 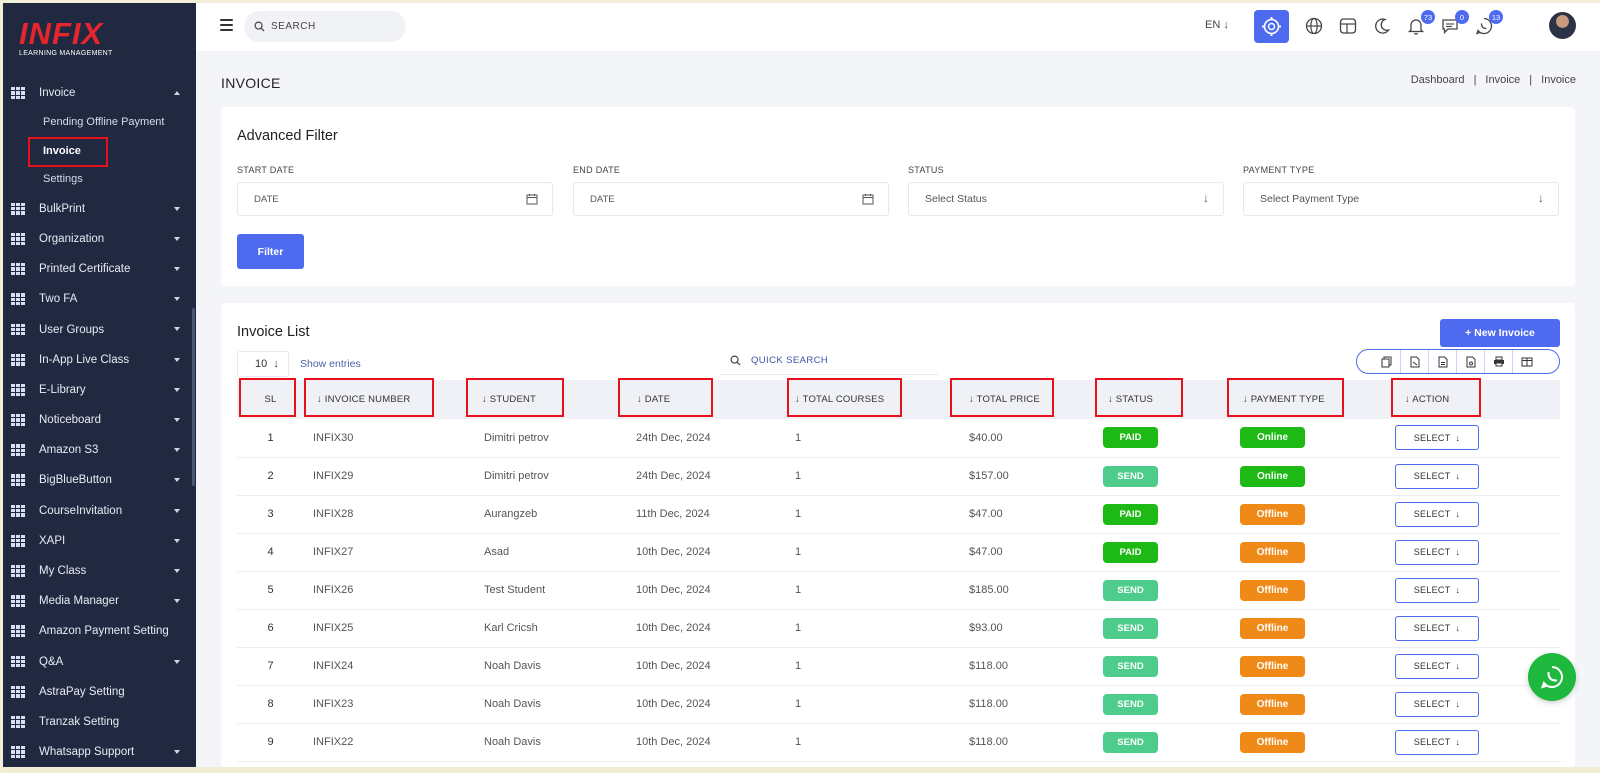 What do you see at coordinates (1401, 199) in the screenshot?
I see `payment-type-select: Select Payment Type ↓` at bounding box center [1401, 199].